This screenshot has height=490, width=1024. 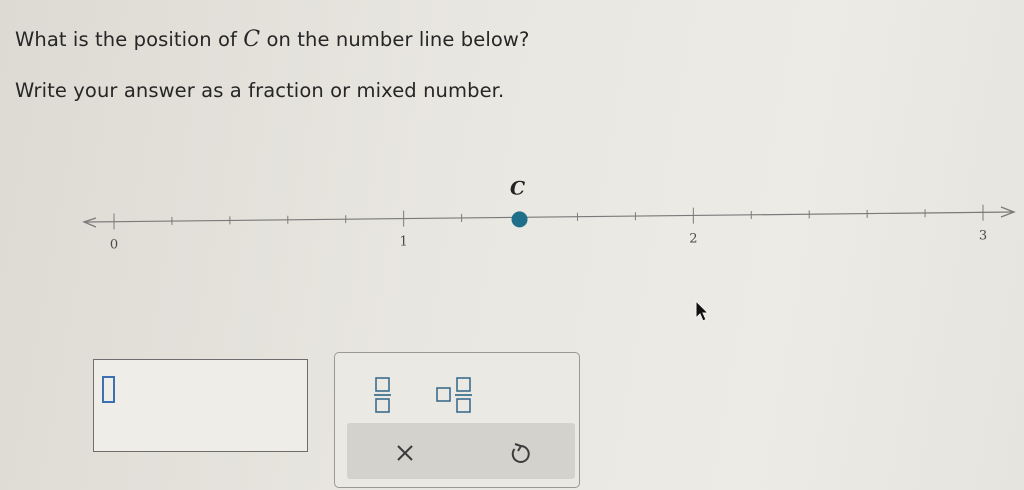 I want to click on mouse-pointer-icon, so click(x=702, y=311).